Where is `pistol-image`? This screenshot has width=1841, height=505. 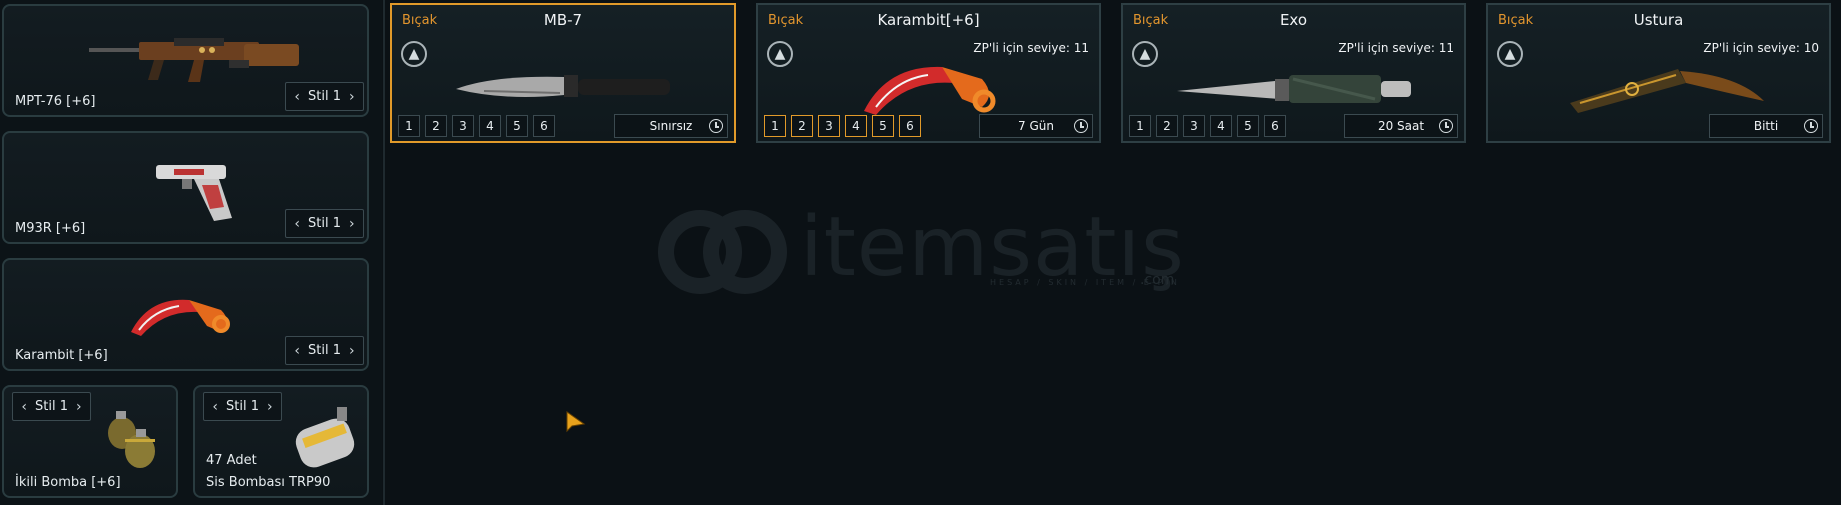
pistol-image is located at coordinates (194, 193).